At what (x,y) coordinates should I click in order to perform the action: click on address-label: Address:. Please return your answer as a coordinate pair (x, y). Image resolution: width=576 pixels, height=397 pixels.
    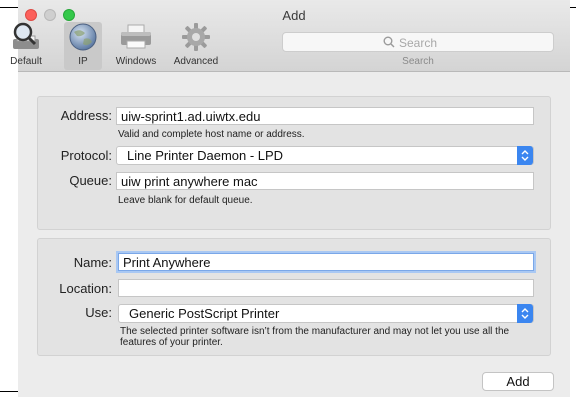
    Looking at the image, I should click on (86, 115).